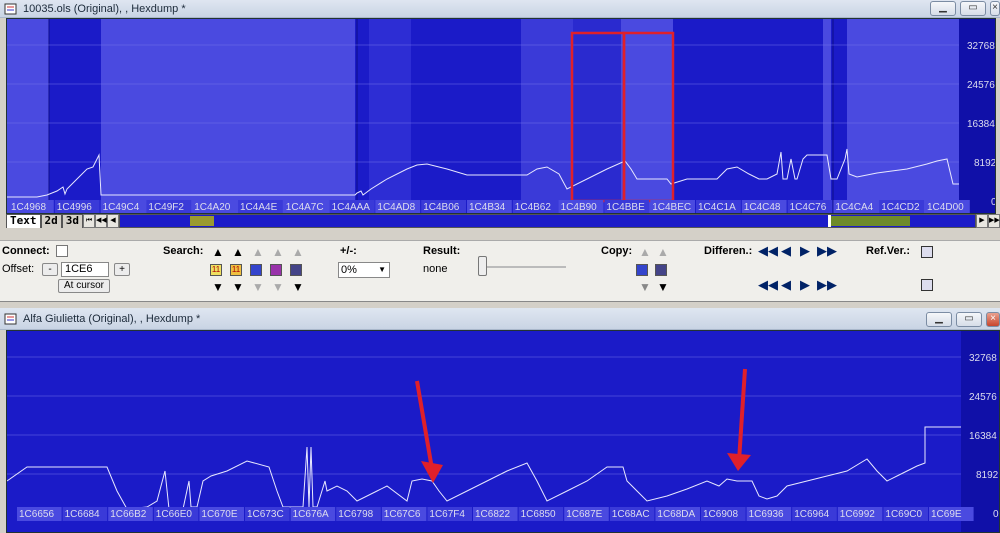  I want to click on fast-back-button: ◀◀, so click(101, 221).